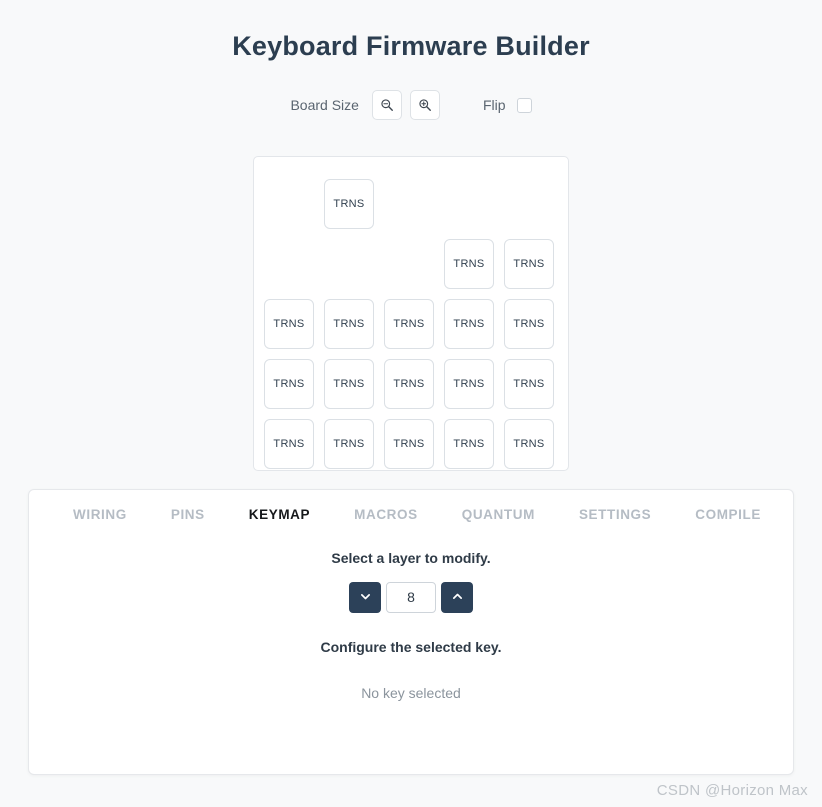 The height and width of the screenshot is (807, 822). I want to click on zoom-in-icon, so click(425, 105).